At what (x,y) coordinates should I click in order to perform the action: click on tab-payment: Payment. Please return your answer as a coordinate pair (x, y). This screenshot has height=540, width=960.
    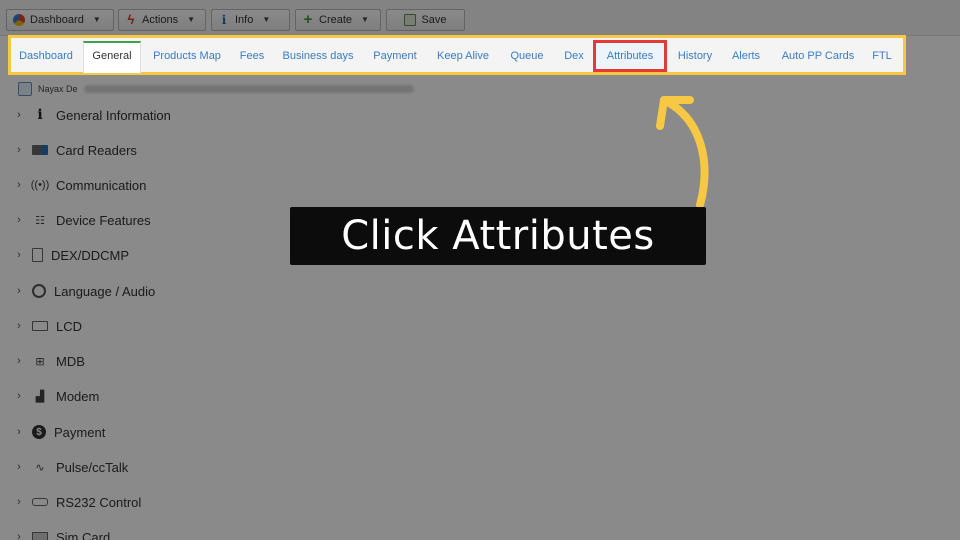
    Looking at the image, I should click on (395, 56).